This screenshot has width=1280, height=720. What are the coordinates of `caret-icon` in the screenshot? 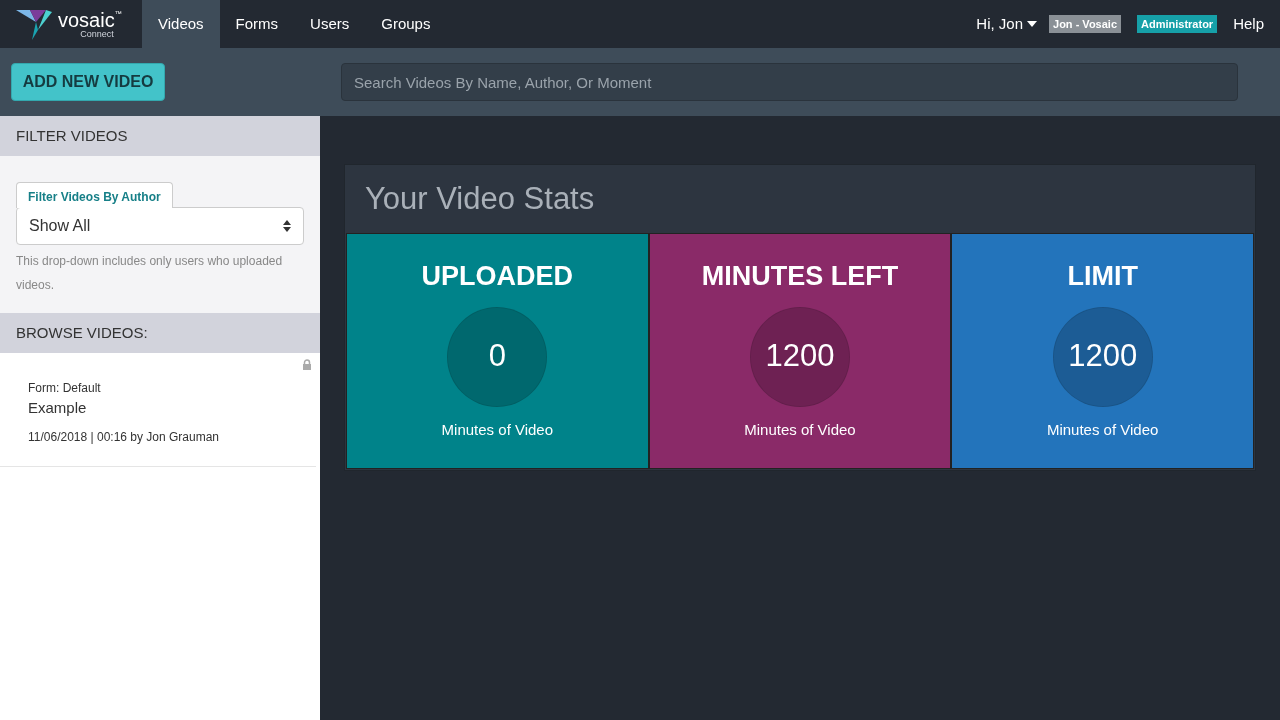 It's located at (1032, 24).